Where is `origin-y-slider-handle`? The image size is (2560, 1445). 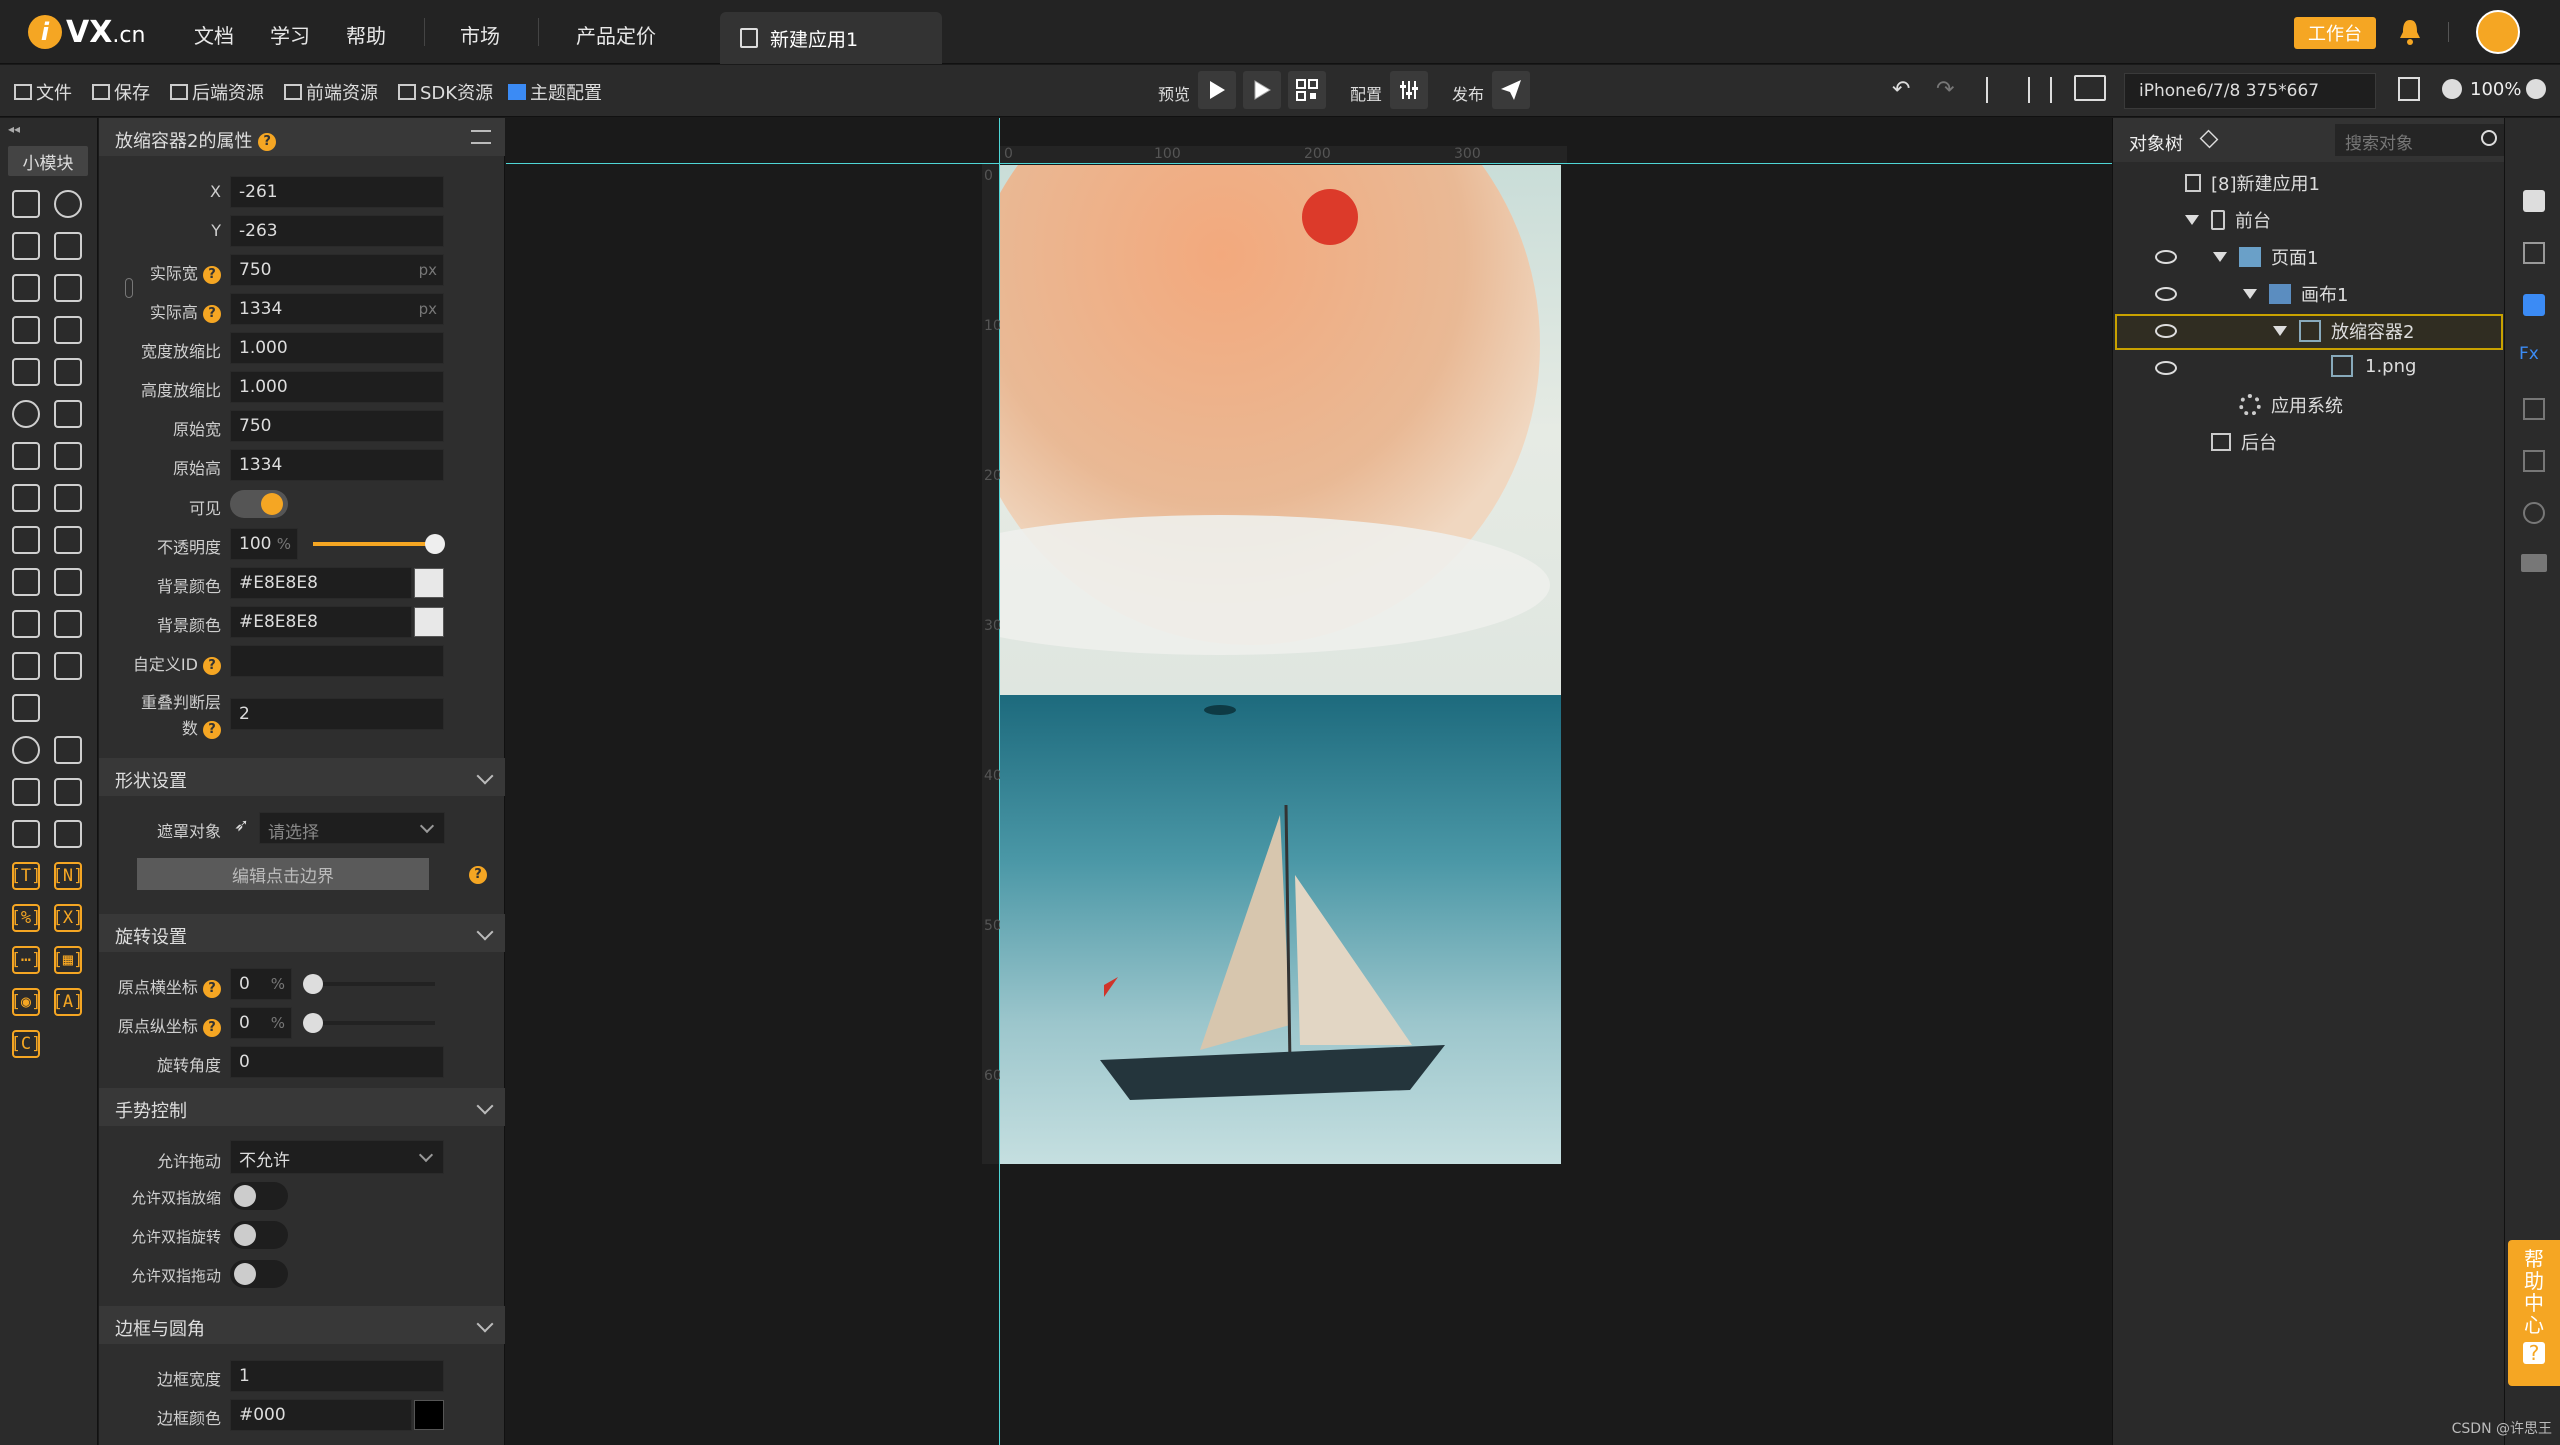 origin-y-slider-handle is located at coordinates (313, 1023).